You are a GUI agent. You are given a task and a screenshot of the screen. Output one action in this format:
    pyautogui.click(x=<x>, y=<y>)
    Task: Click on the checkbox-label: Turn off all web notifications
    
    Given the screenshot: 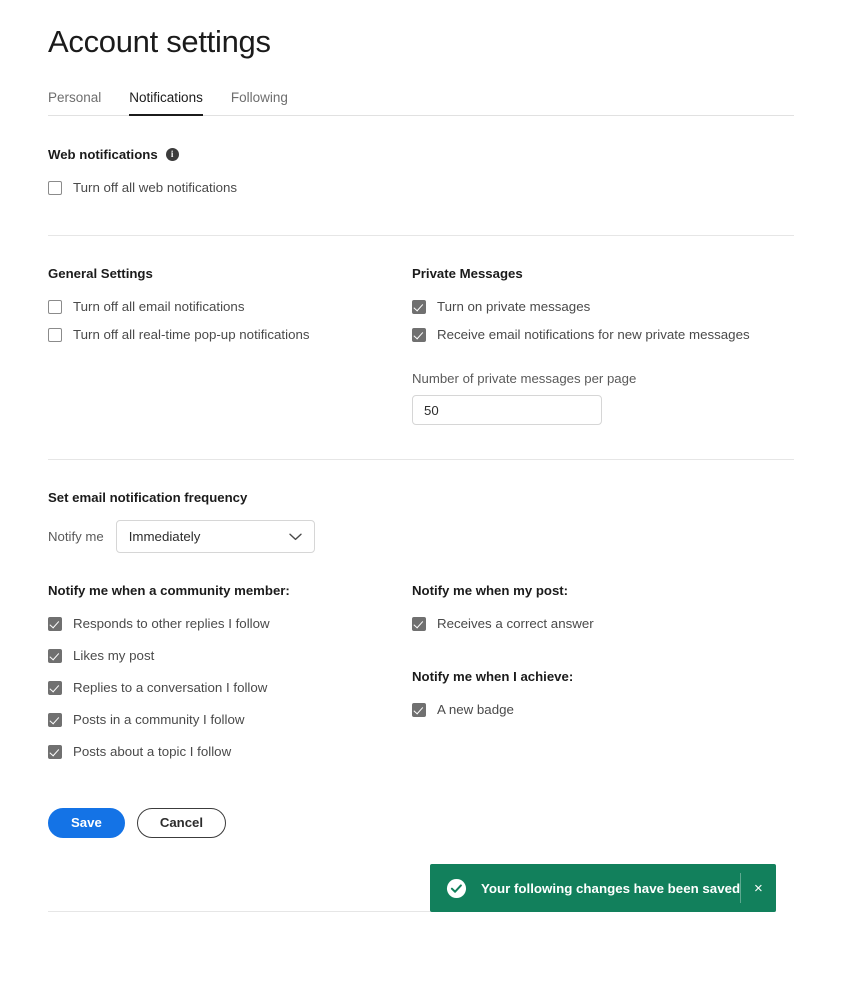 What is the action you would take?
    pyautogui.click(x=155, y=188)
    